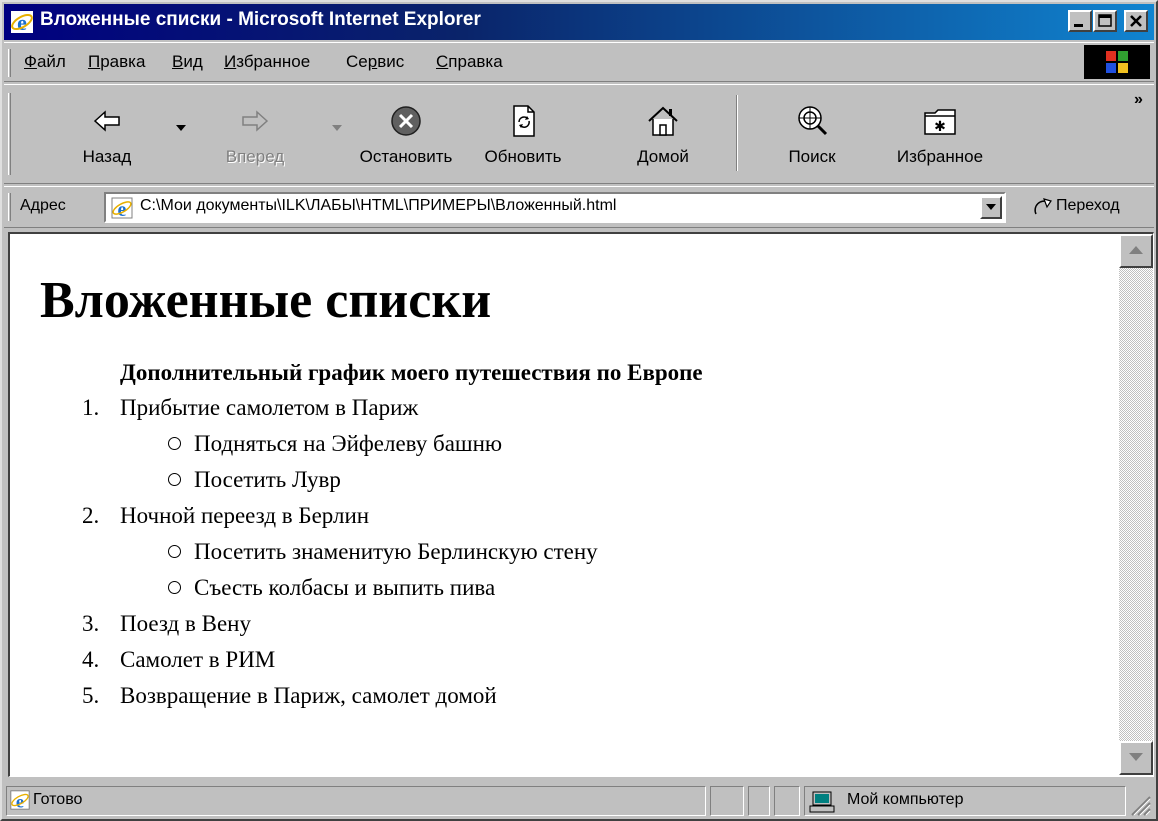  Describe the element at coordinates (230, 61) in the screenshot. I see `menu-favorites-accel: И` at that location.